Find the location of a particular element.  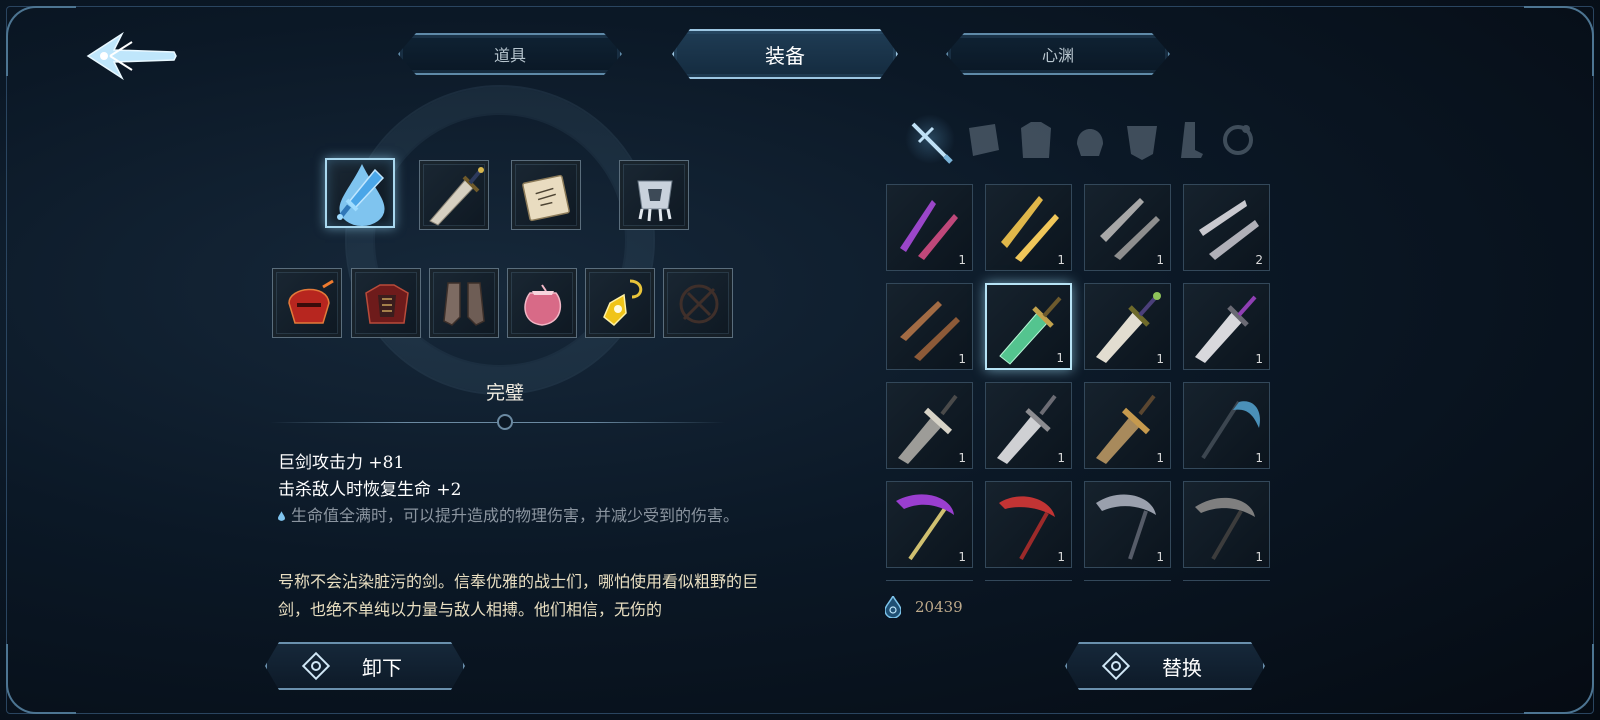

equip-slot-scroll is located at coordinates (546, 195).